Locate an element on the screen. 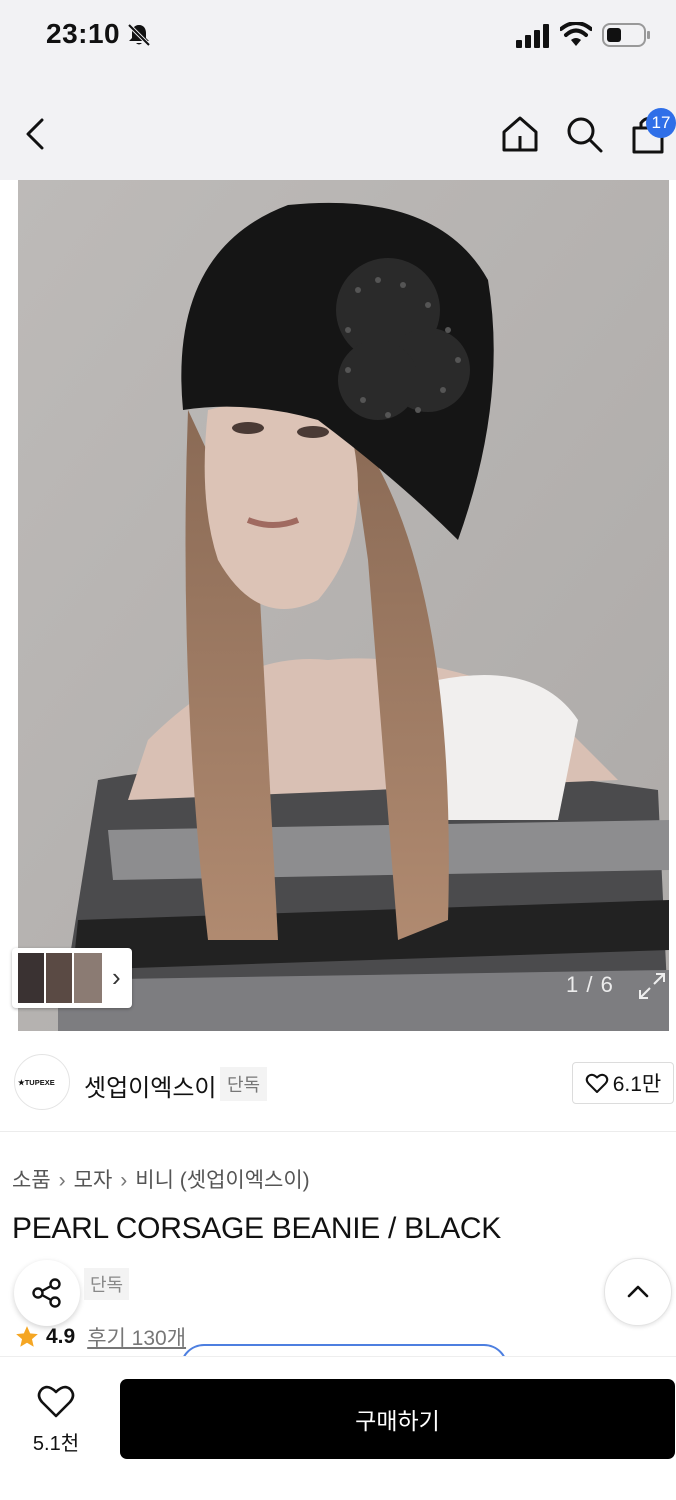  thumbnail-strip: › is located at coordinates (72, 978).